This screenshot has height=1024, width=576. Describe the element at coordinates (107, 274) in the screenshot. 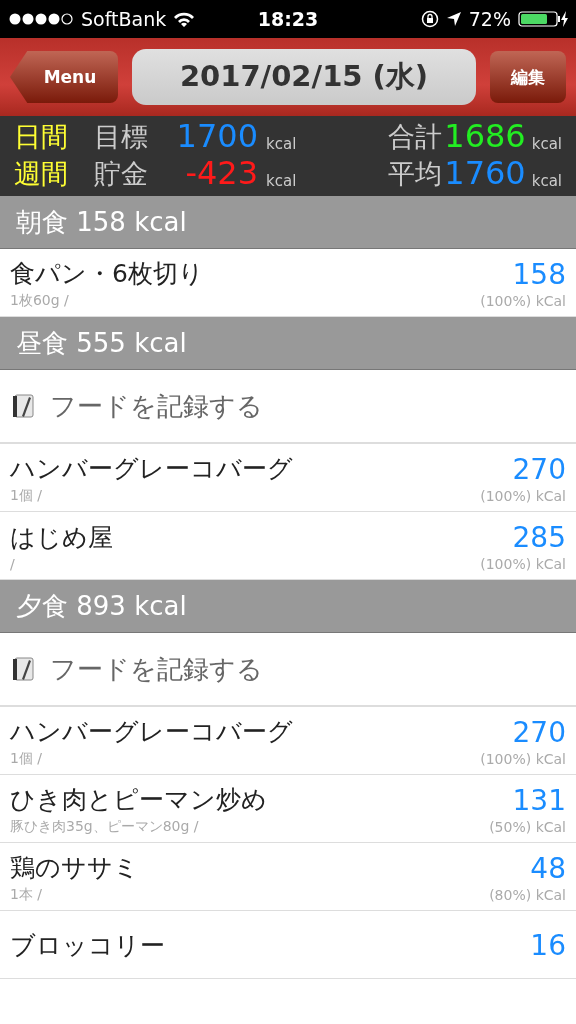

I see `food-name: 食パン・6枚切り` at that location.